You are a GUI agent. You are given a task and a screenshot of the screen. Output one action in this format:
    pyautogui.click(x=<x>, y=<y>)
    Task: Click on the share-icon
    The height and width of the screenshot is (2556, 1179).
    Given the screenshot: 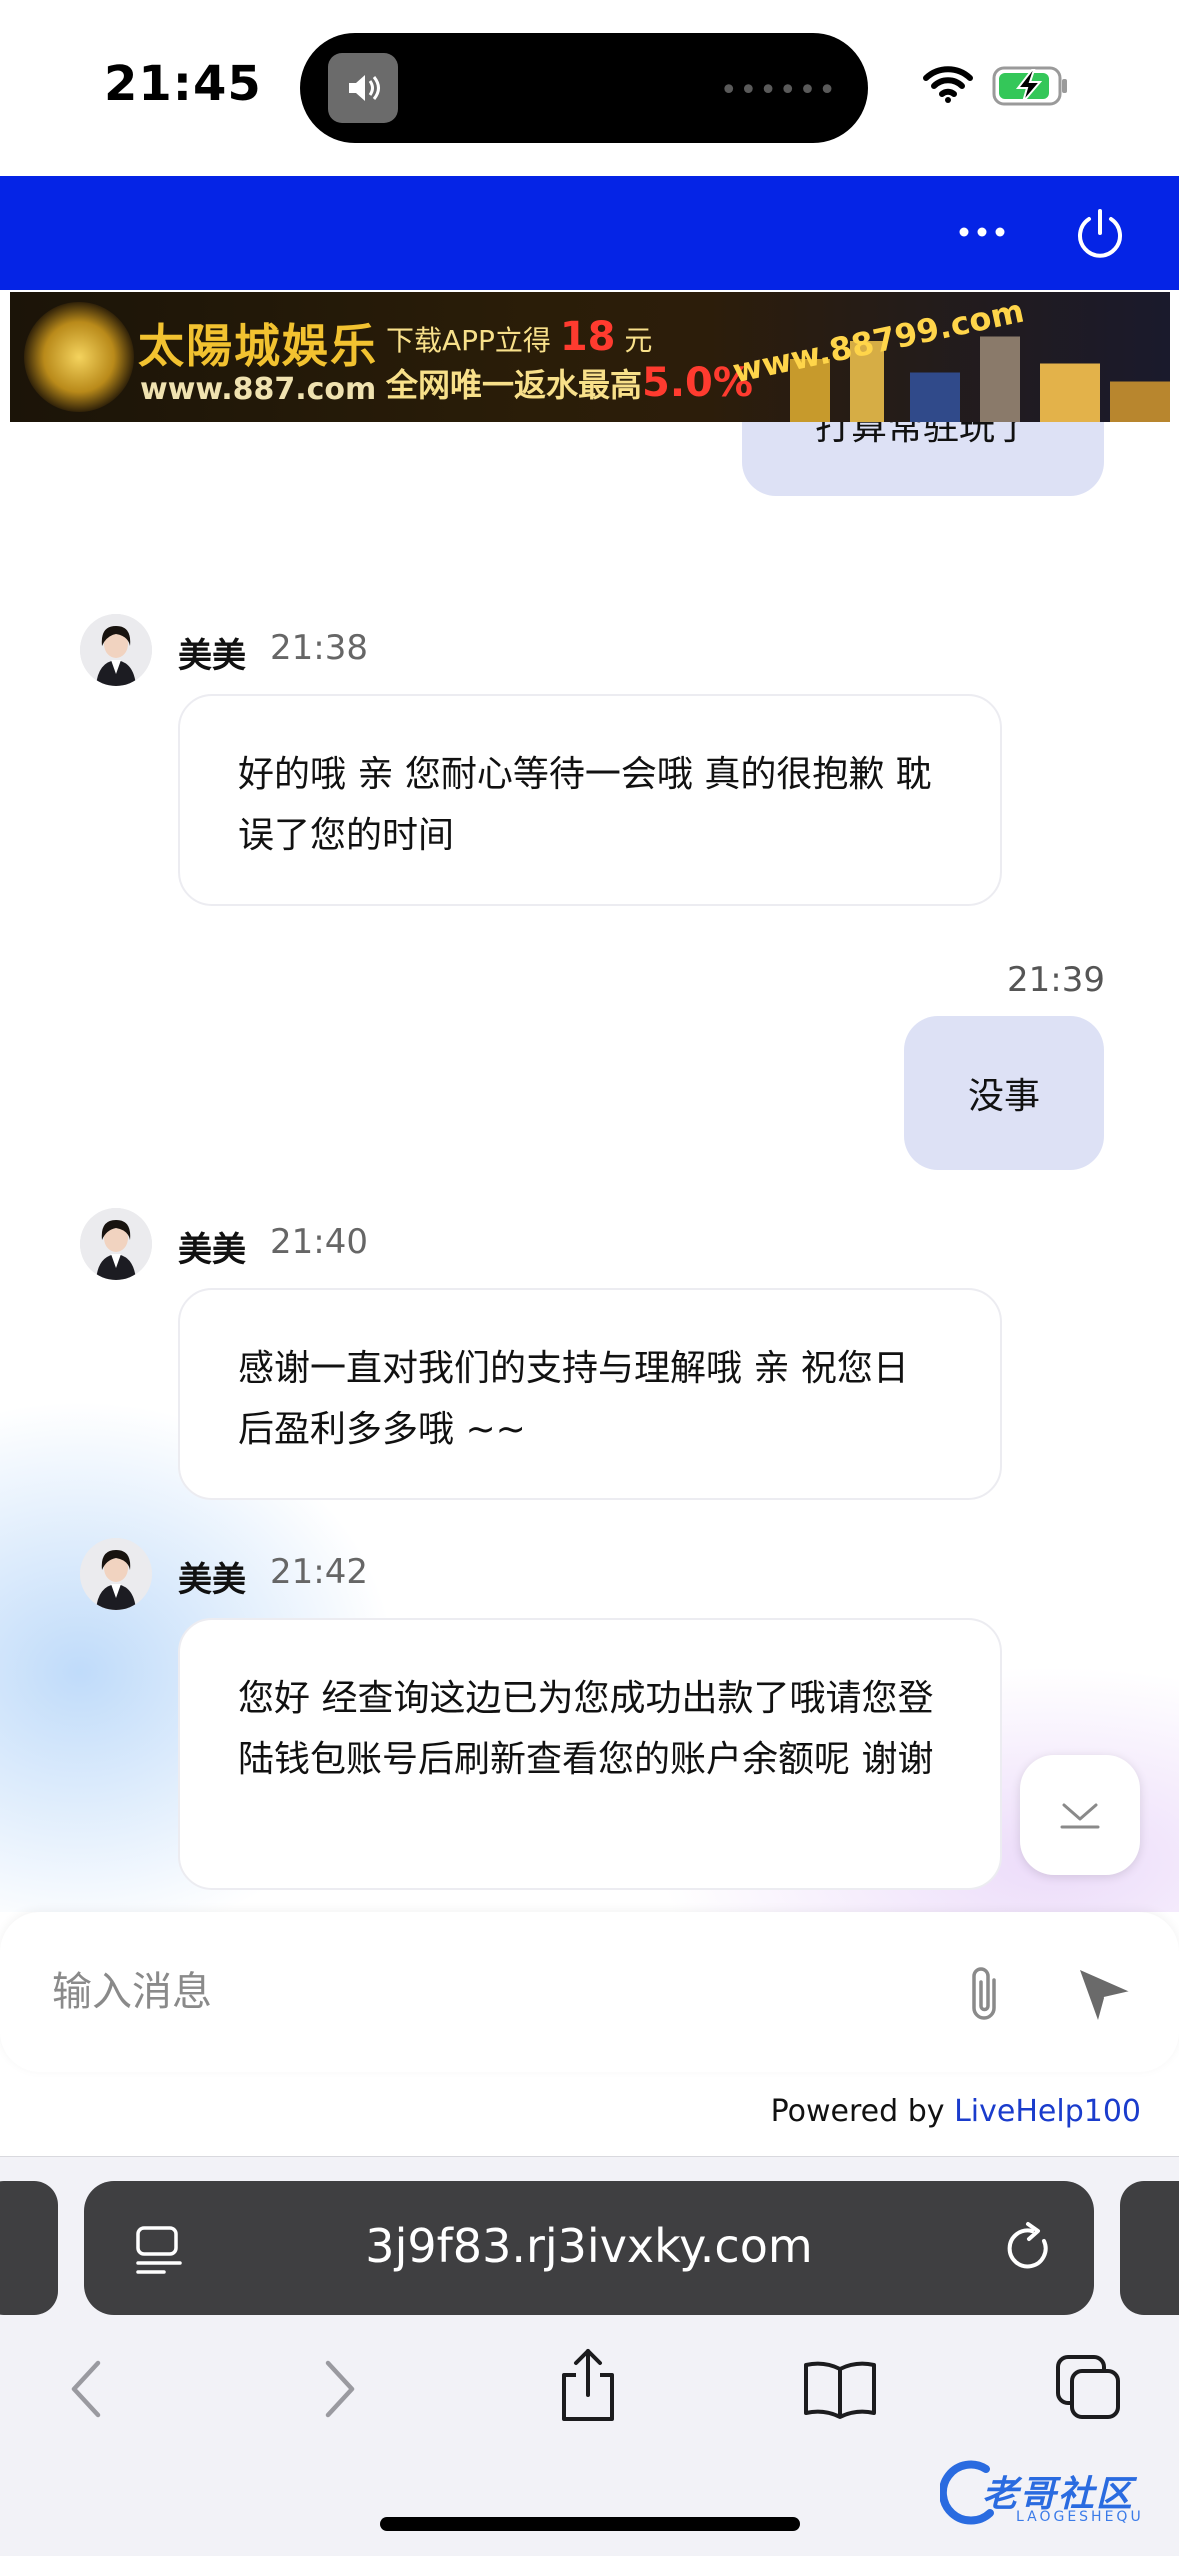 What is the action you would take?
    pyautogui.click(x=588, y=2385)
    